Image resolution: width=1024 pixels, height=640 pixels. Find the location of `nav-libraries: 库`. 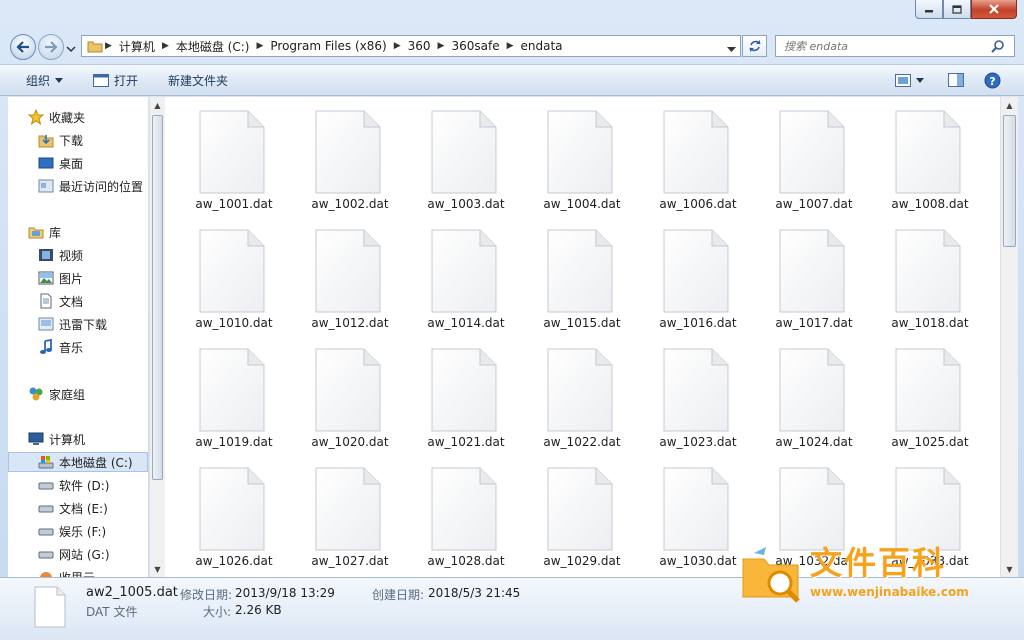

nav-libraries: 库 is located at coordinates (44, 232).